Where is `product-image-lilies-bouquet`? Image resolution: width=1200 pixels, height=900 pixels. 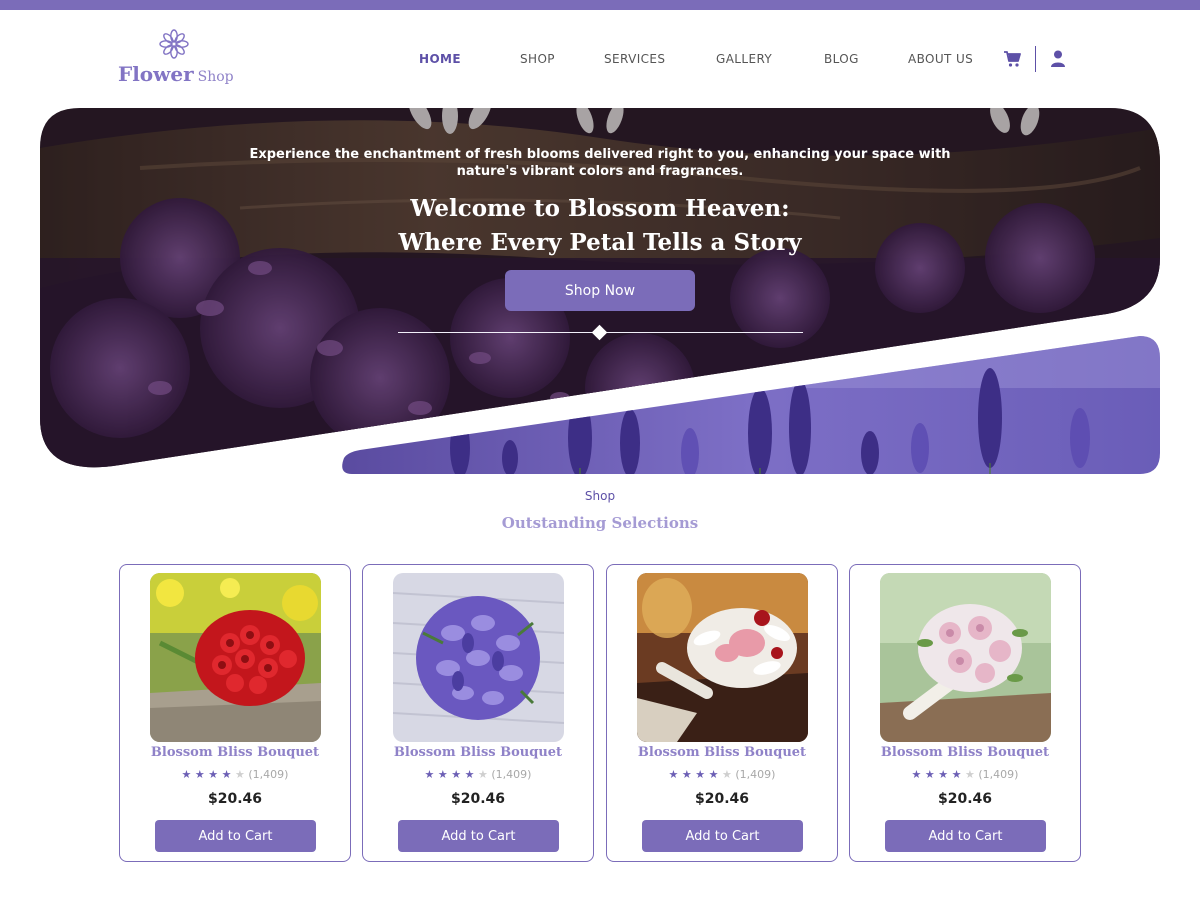
product-image-lilies-bouquet is located at coordinates (722, 657).